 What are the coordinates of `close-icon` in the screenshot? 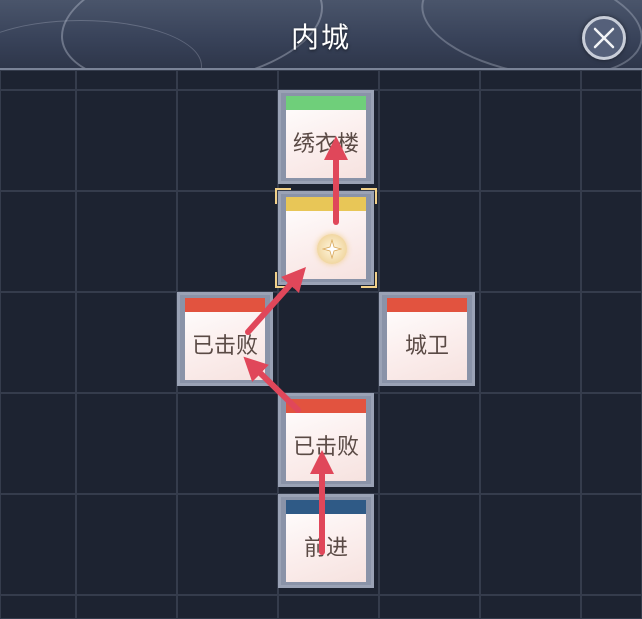 It's located at (604, 38).